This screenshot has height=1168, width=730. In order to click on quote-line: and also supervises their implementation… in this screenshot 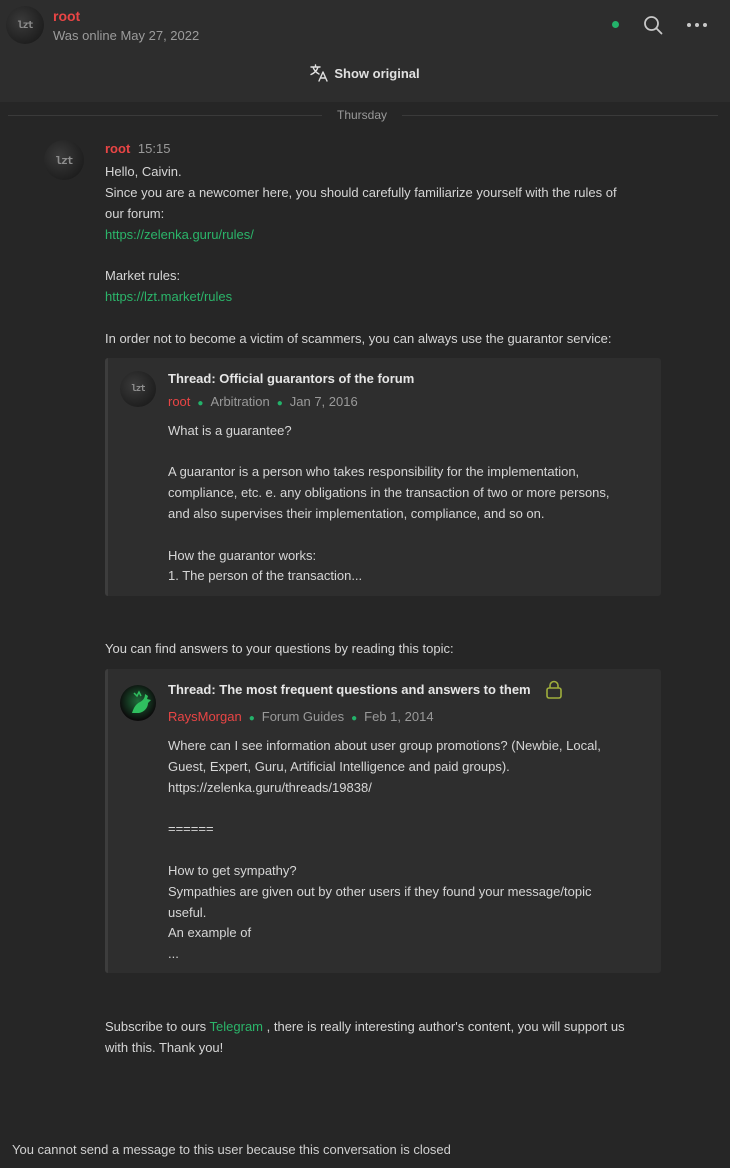, I will do `click(356, 513)`.